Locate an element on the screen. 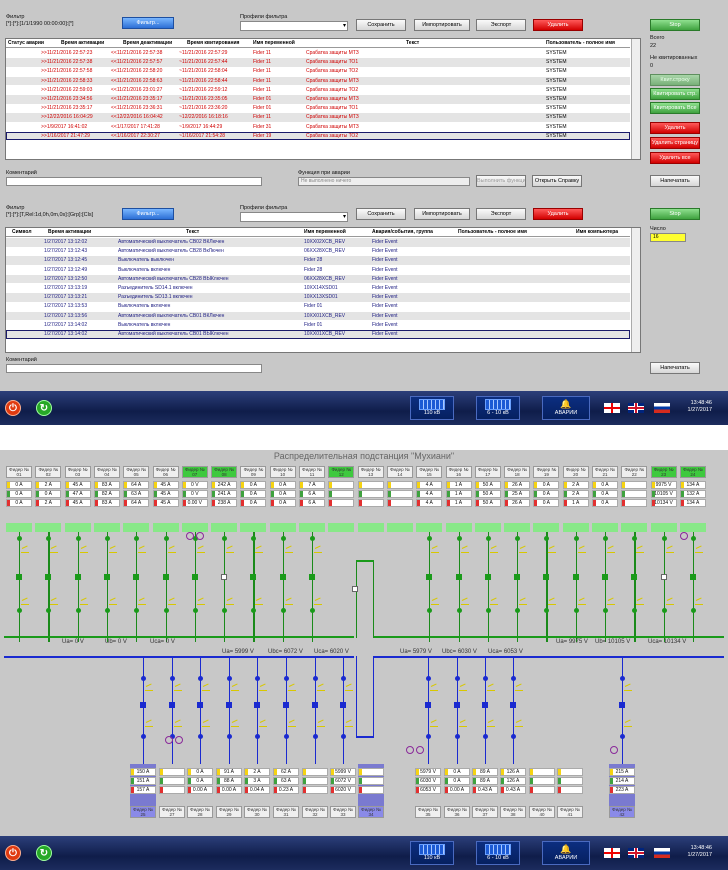 The image size is (728, 870). top-feeder: Фидер № 17 50 A 50 A 50 A is located at coordinates (487, 499).